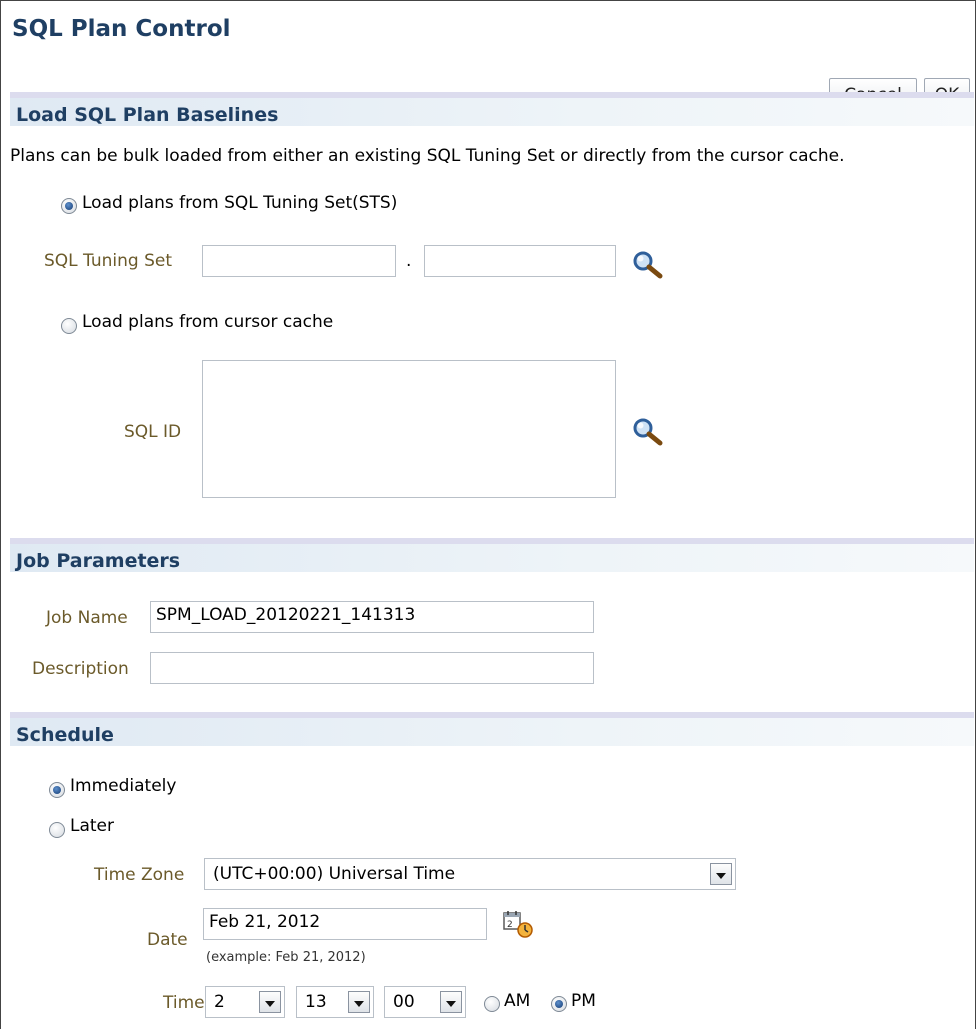  What do you see at coordinates (334, 874) in the screenshot?
I see `timezone-value: (UTC+00:00) Universal Time` at bounding box center [334, 874].